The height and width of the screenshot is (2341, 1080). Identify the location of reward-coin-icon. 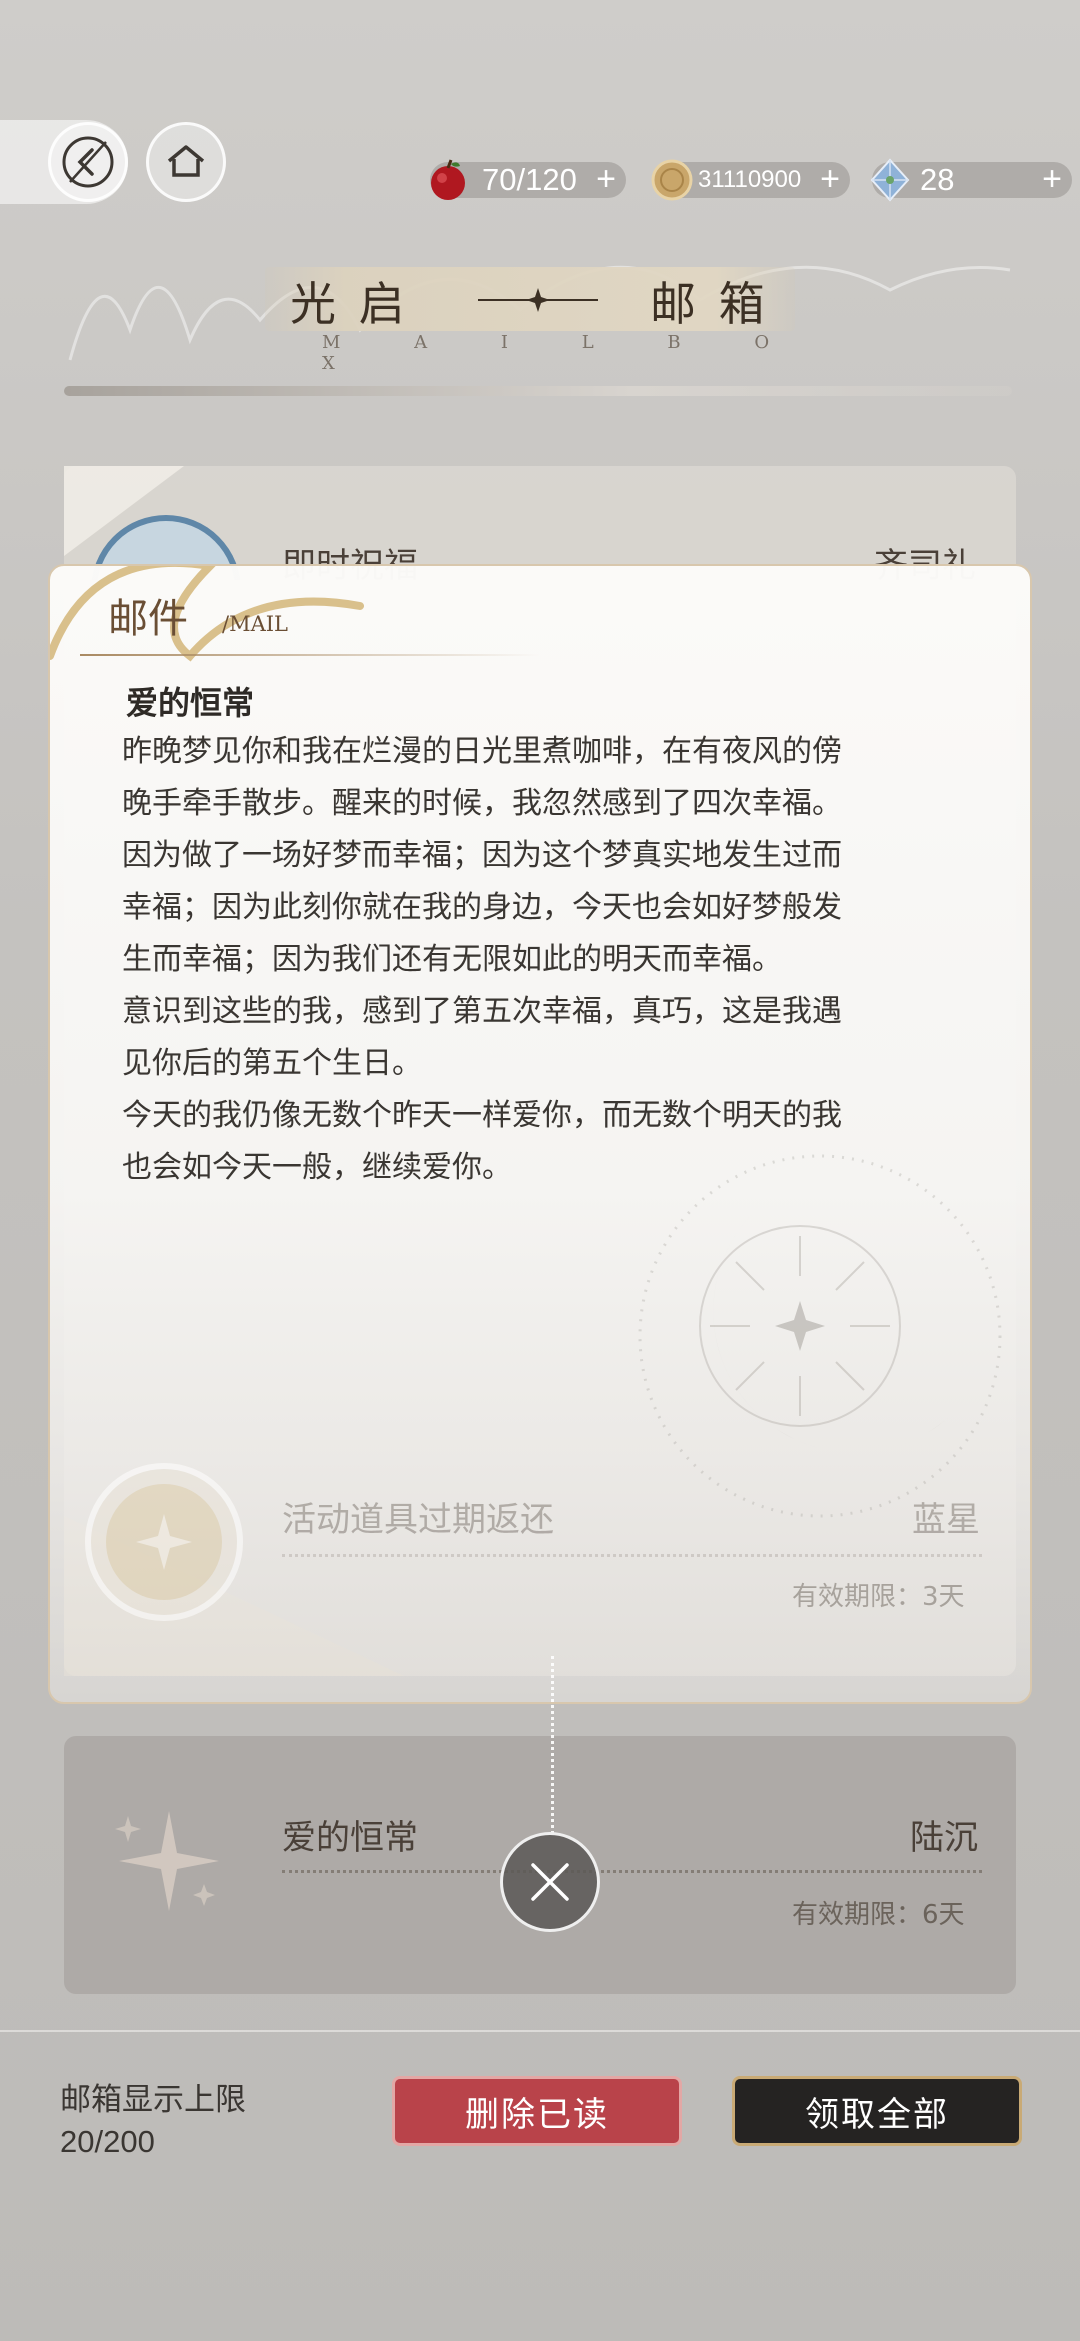
(164, 1542).